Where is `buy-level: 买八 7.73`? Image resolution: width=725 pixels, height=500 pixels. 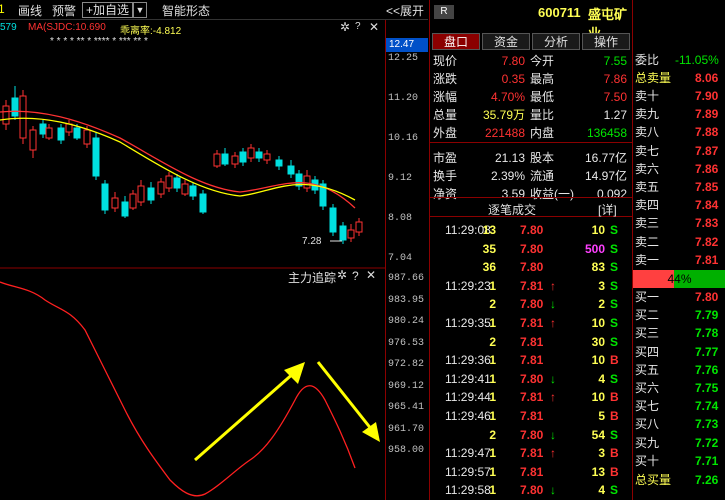
buy-level: 买八 7.73 is located at coordinates (679, 424).